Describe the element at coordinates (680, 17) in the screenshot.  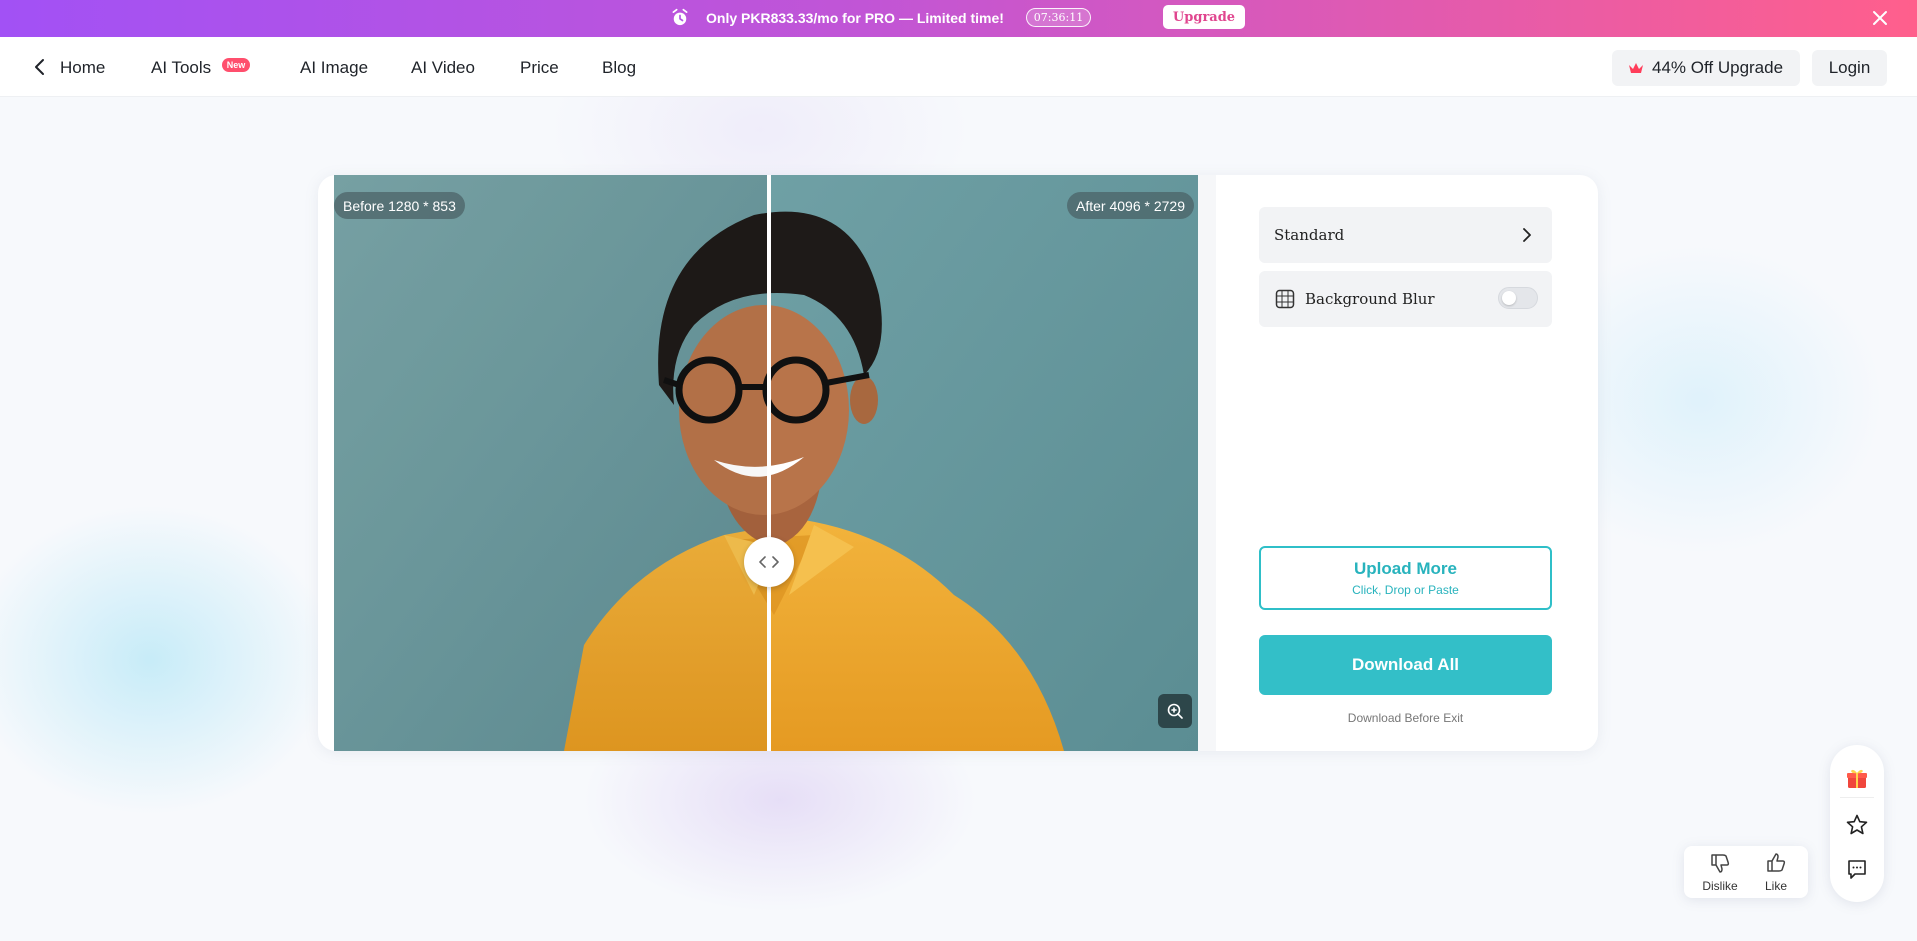
I see `alarm-clock-icon` at that location.